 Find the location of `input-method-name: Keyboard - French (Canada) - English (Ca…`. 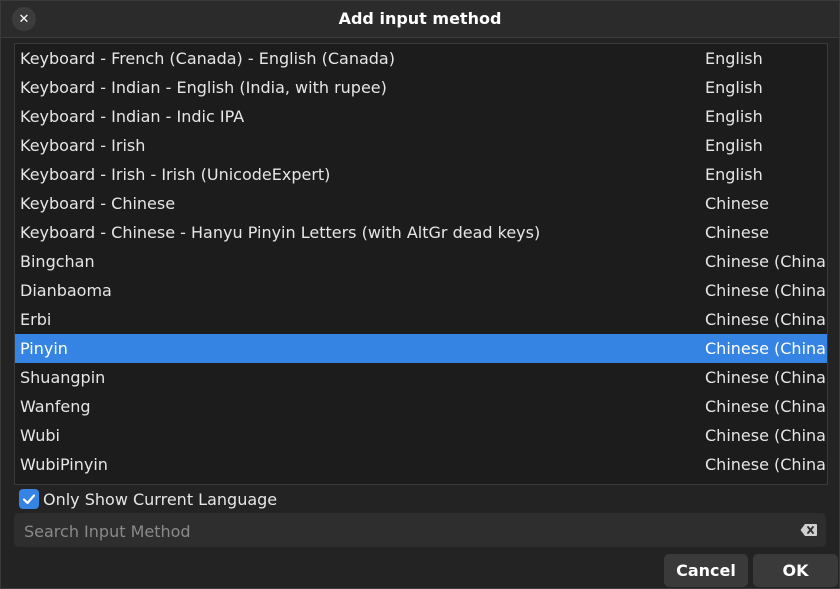

input-method-name: Keyboard - French (Canada) - English (Ca… is located at coordinates (207, 58).